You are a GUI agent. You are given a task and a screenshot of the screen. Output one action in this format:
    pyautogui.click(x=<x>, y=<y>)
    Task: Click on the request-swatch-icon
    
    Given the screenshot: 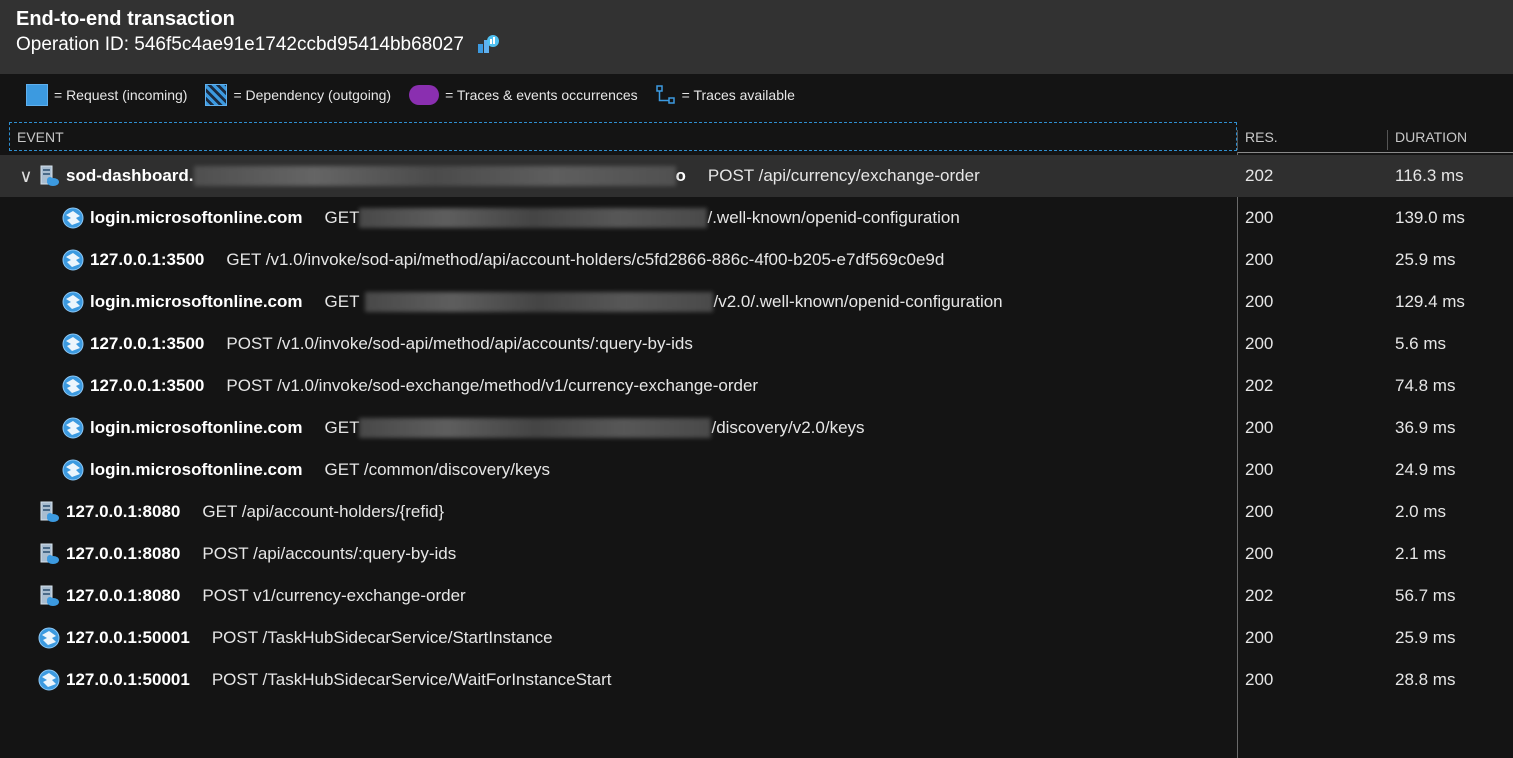 What is the action you would take?
    pyautogui.click(x=37, y=95)
    